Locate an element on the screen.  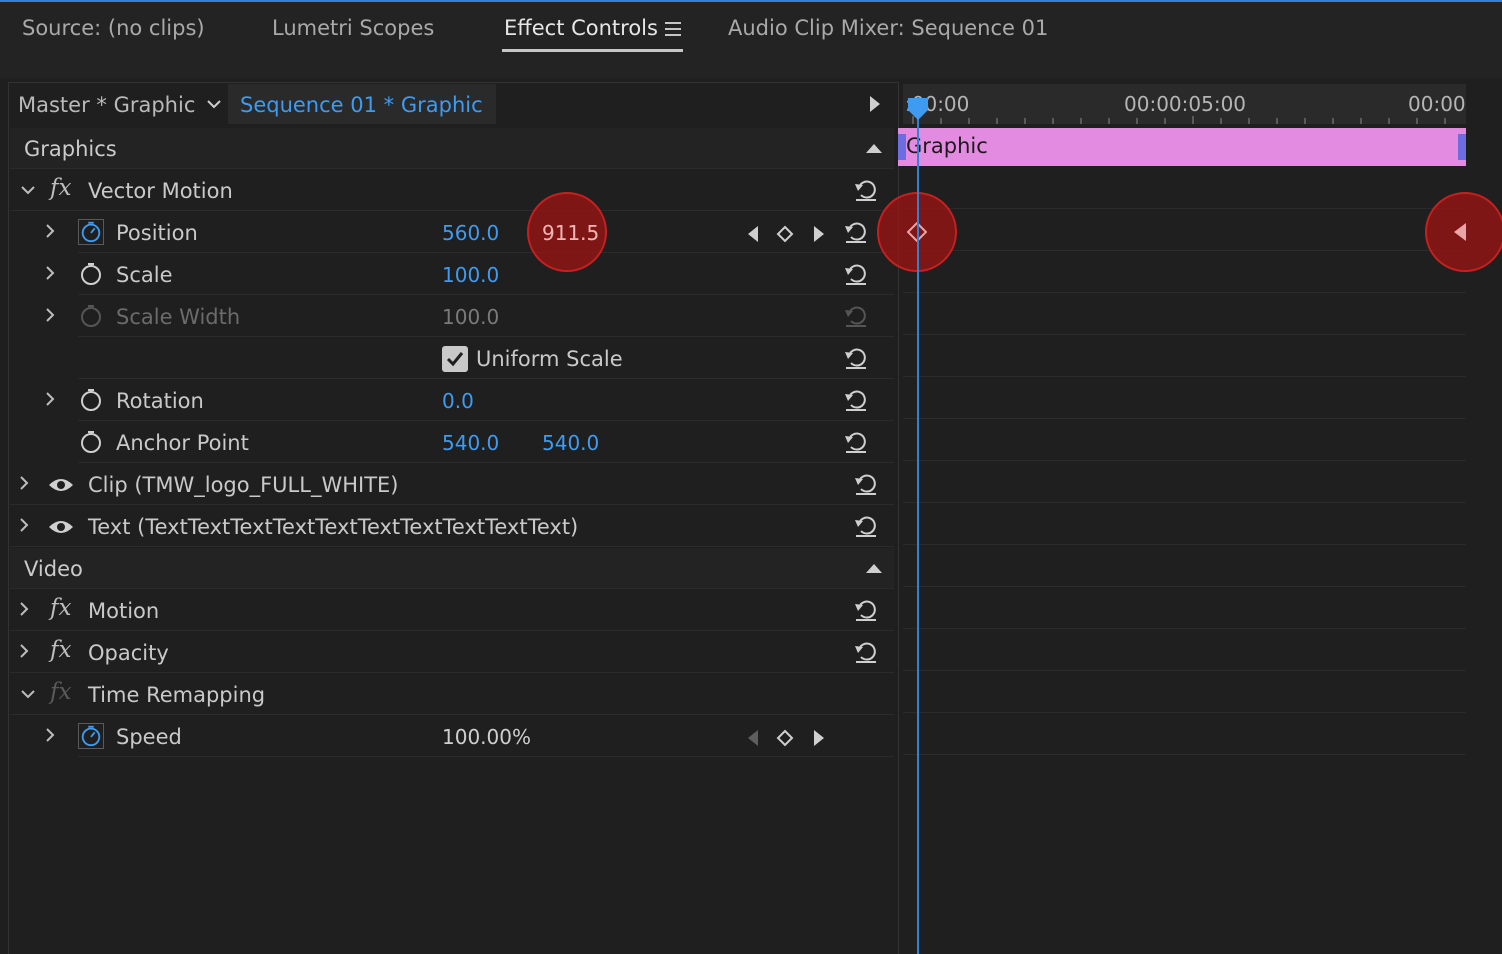
clip-out-handle is located at coordinates (1462, 147).